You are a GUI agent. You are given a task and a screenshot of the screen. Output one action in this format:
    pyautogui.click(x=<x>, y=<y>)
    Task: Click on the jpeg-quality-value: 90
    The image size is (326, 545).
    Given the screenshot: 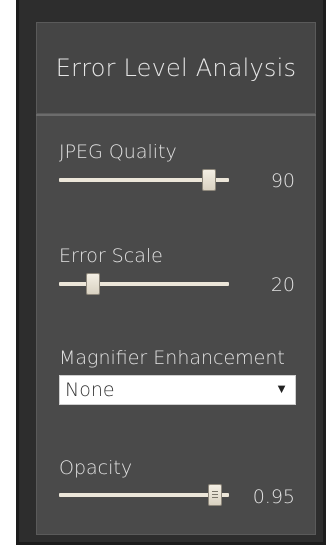 What is the action you would take?
    pyautogui.click(x=282, y=181)
    